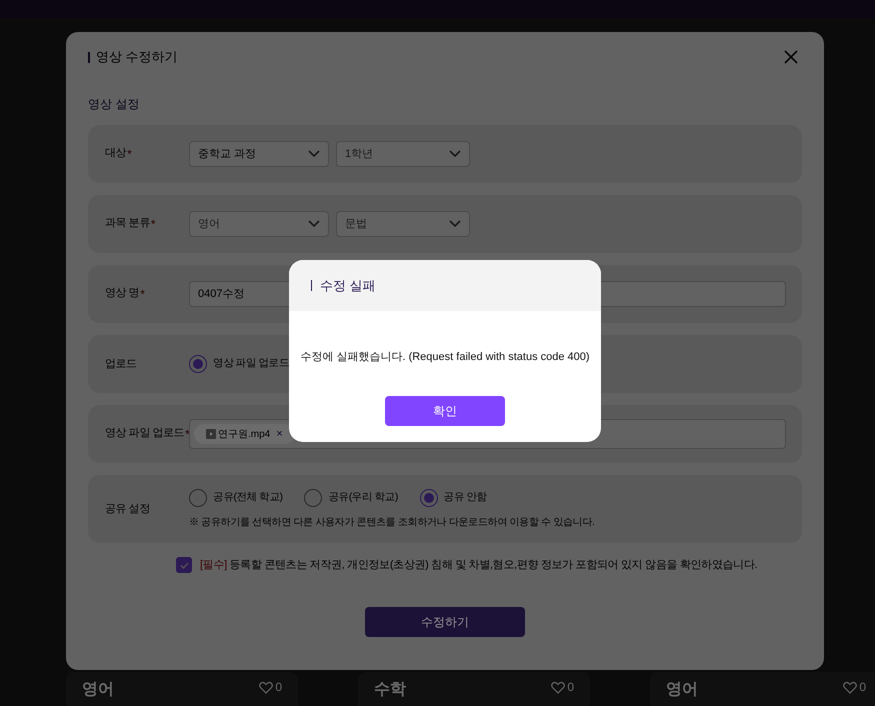  Describe the element at coordinates (465, 497) in the screenshot. I see `radio-label: 공유 안함` at that location.